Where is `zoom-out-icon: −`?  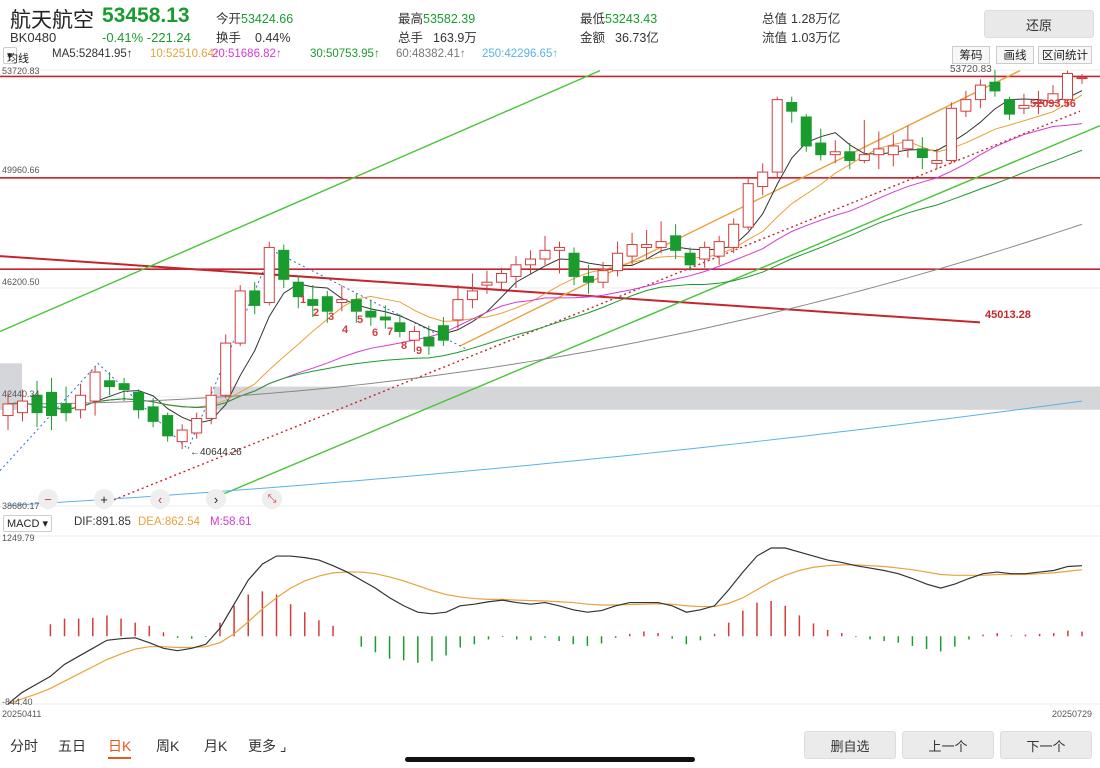
zoom-out-icon: − is located at coordinates (48, 499).